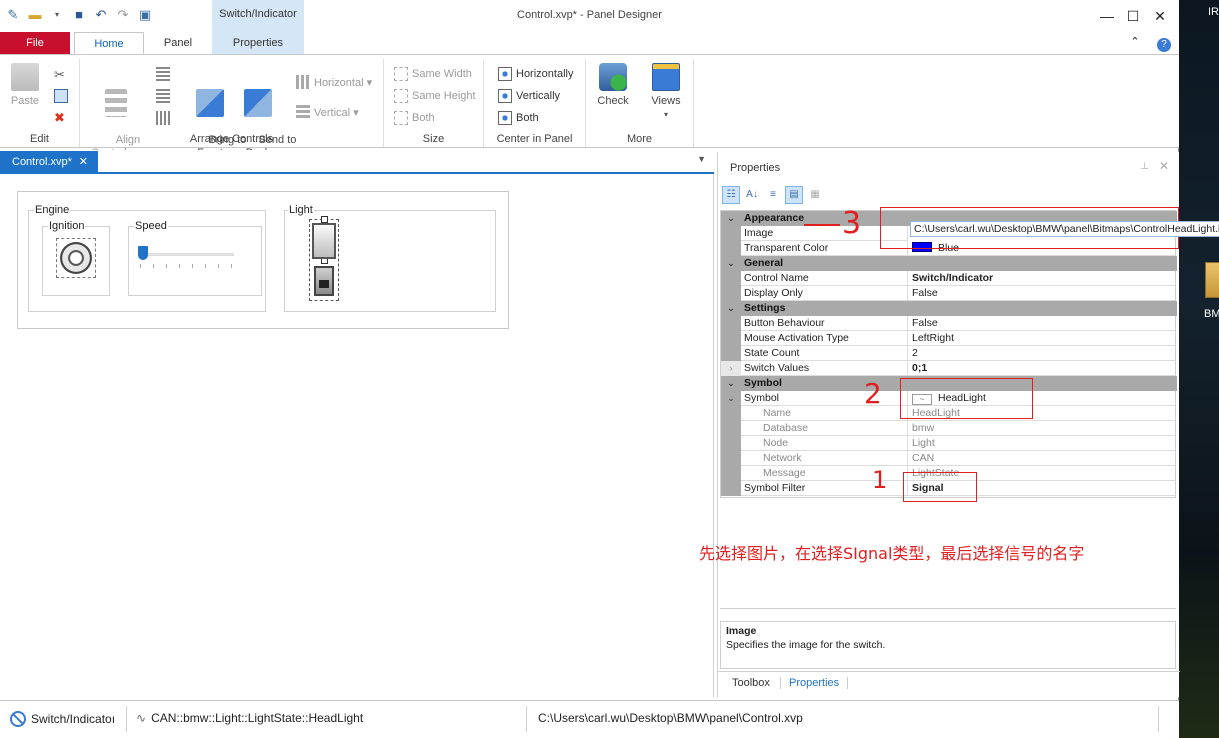 The image size is (1219, 738). Describe the element at coordinates (435, 96) in the screenshot. I see `same-height-button: Same Height` at that location.